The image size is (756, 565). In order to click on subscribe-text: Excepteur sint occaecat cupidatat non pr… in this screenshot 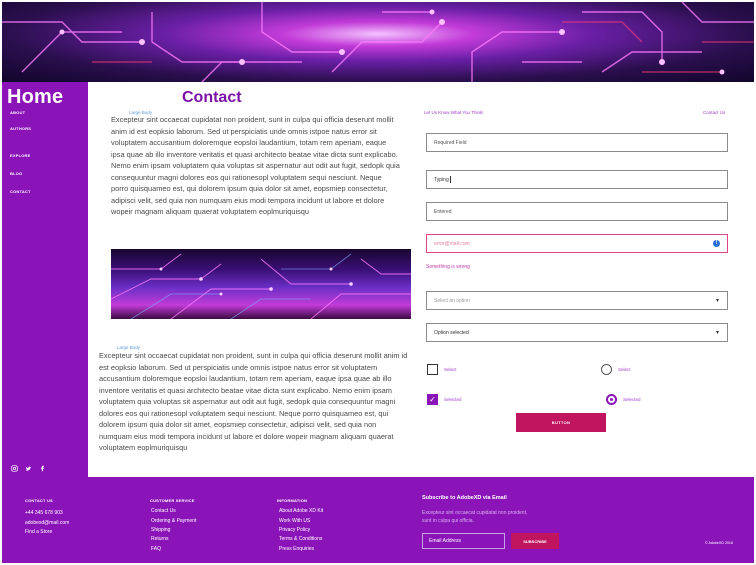, I will do `click(475, 517)`.